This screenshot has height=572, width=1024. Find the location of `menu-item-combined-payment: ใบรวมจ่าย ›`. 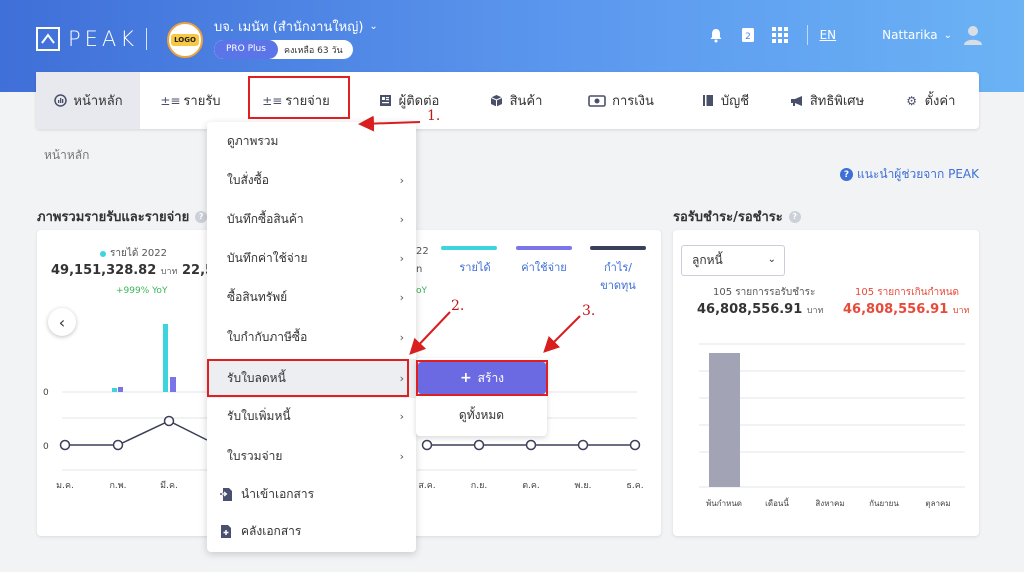

menu-item-combined-payment: ใบรวมจ่าย › is located at coordinates (311, 456).